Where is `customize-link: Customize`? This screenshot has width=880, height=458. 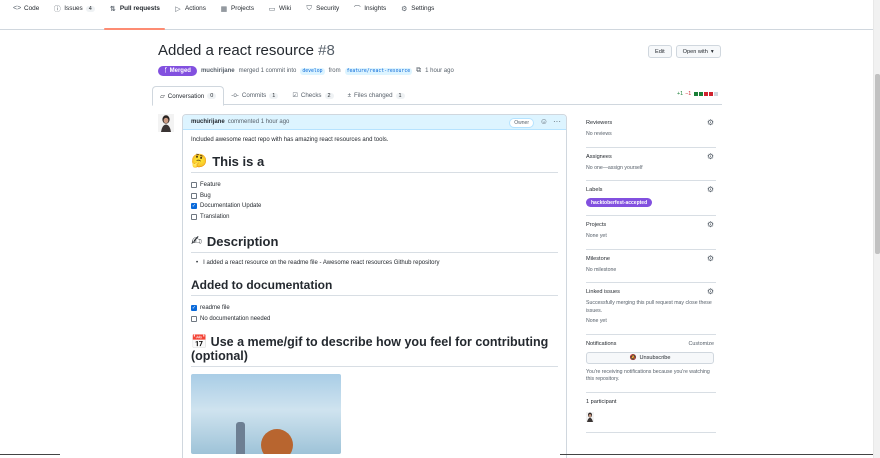 customize-link: Customize is located at coordinates (701, 344).